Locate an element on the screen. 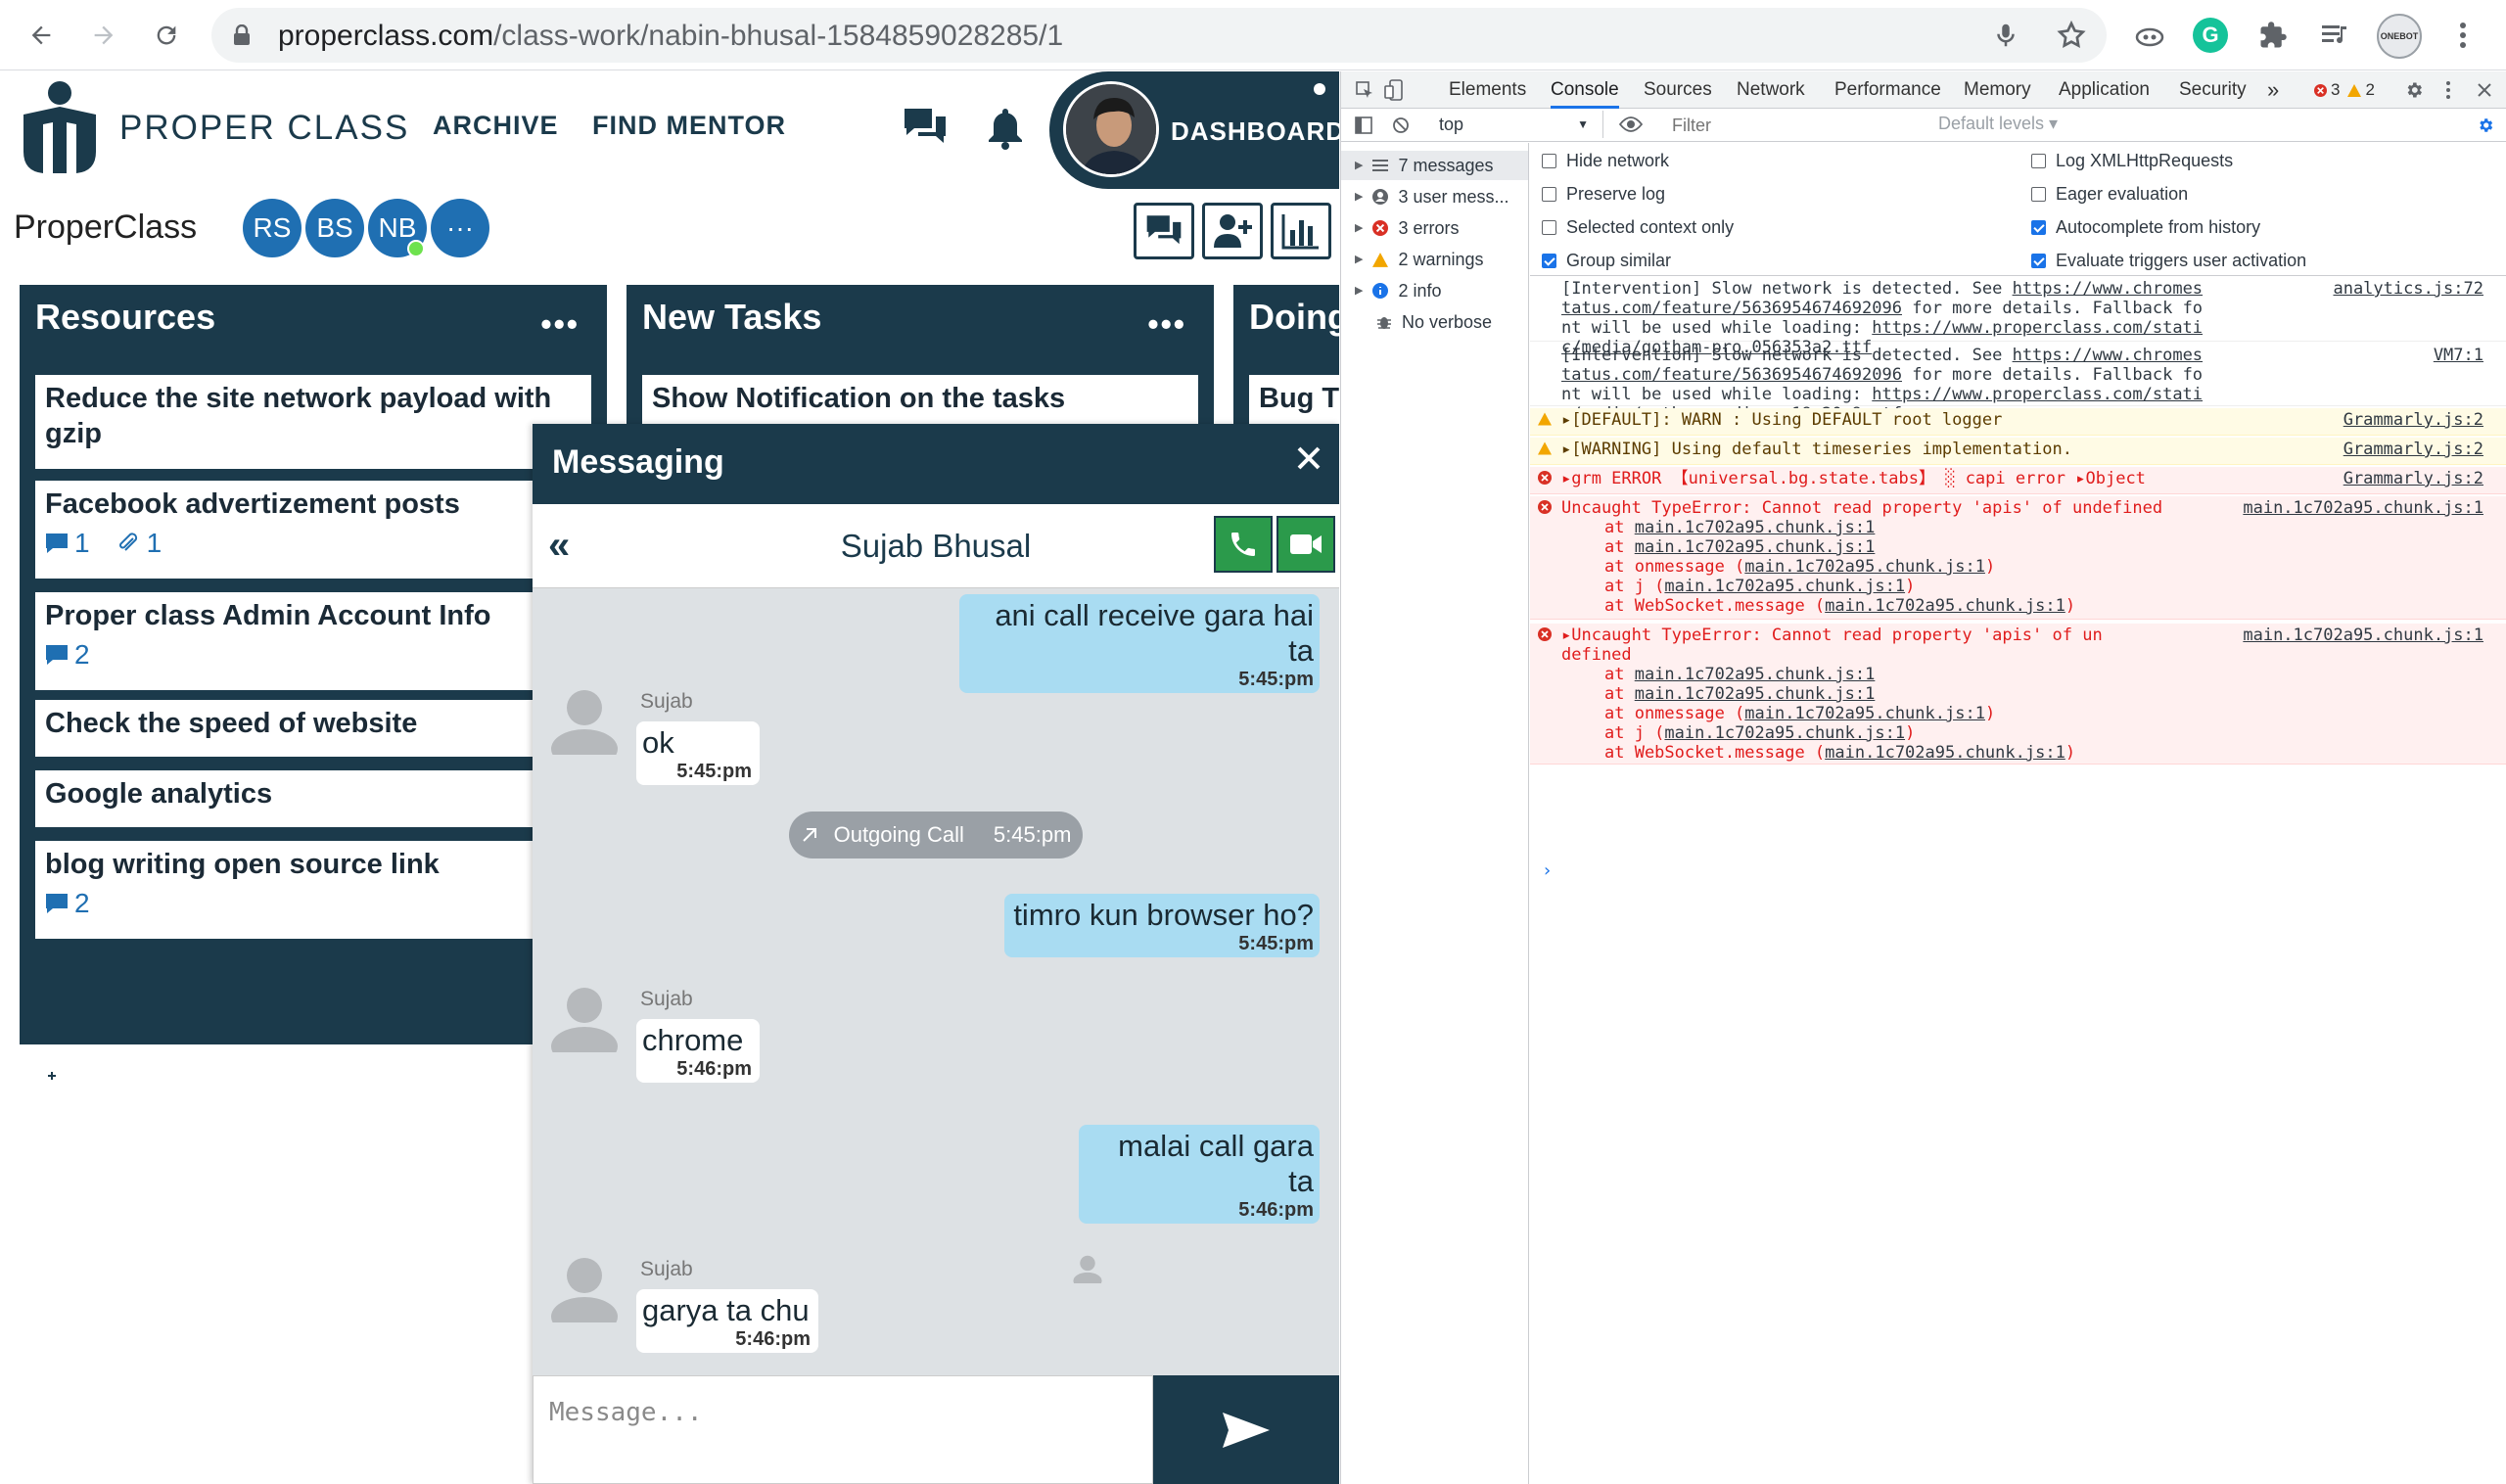 Image resolution: width=2506 pixels, height=1484 pixels. contact-avatar-icon is located at coordinates (584, 1290).